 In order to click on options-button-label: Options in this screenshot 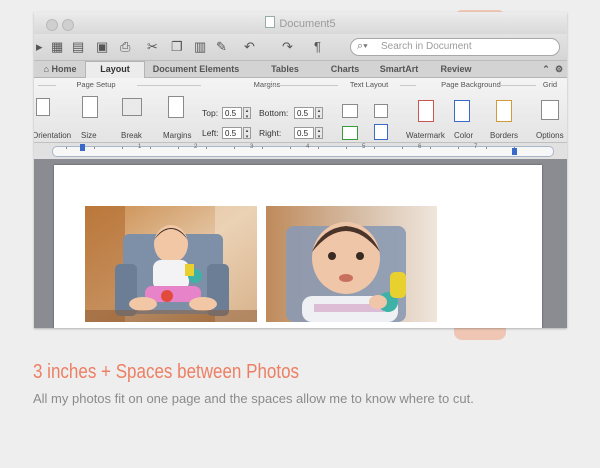, I will do `click(550, 135)`.